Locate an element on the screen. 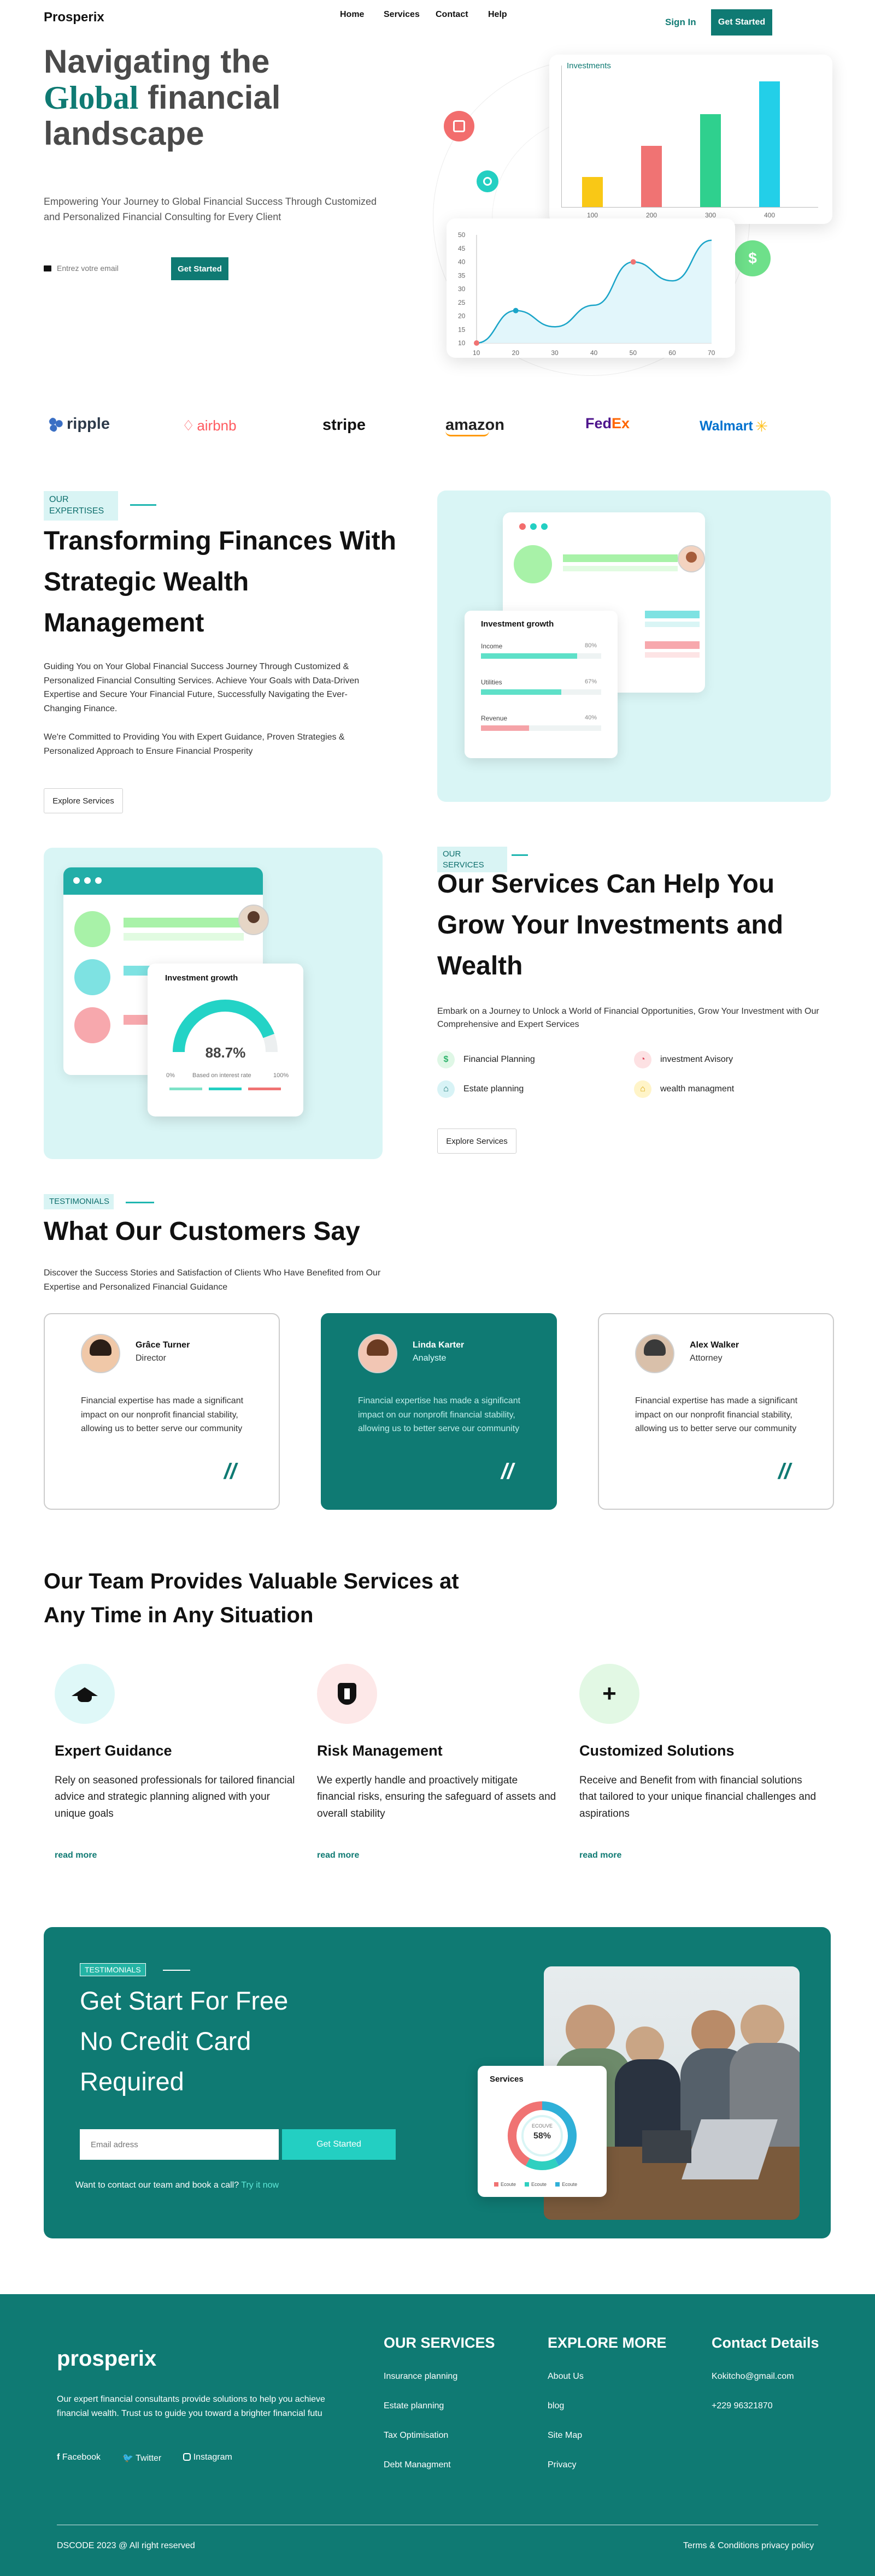 The width and height of the screenshot is (875, 2576). gauge-max: 100% is located at coordinates (281, 1075).